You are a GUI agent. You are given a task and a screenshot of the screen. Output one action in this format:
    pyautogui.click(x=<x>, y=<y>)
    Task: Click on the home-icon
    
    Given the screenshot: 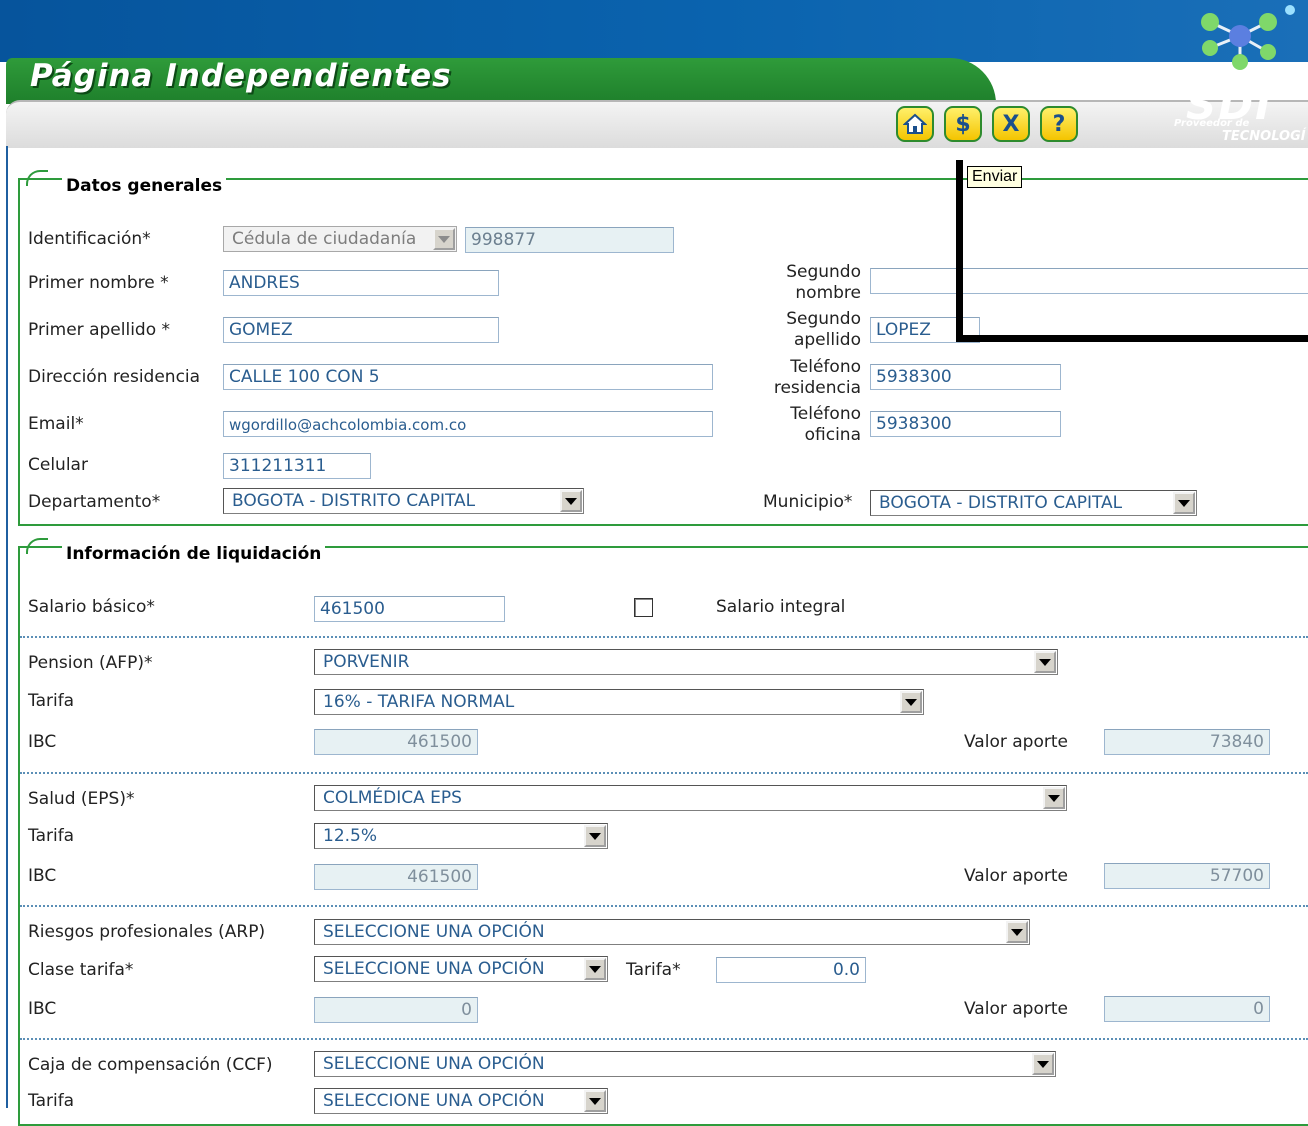 What is the action you would take?
    pyautogui.click(x=915, y=124)
    